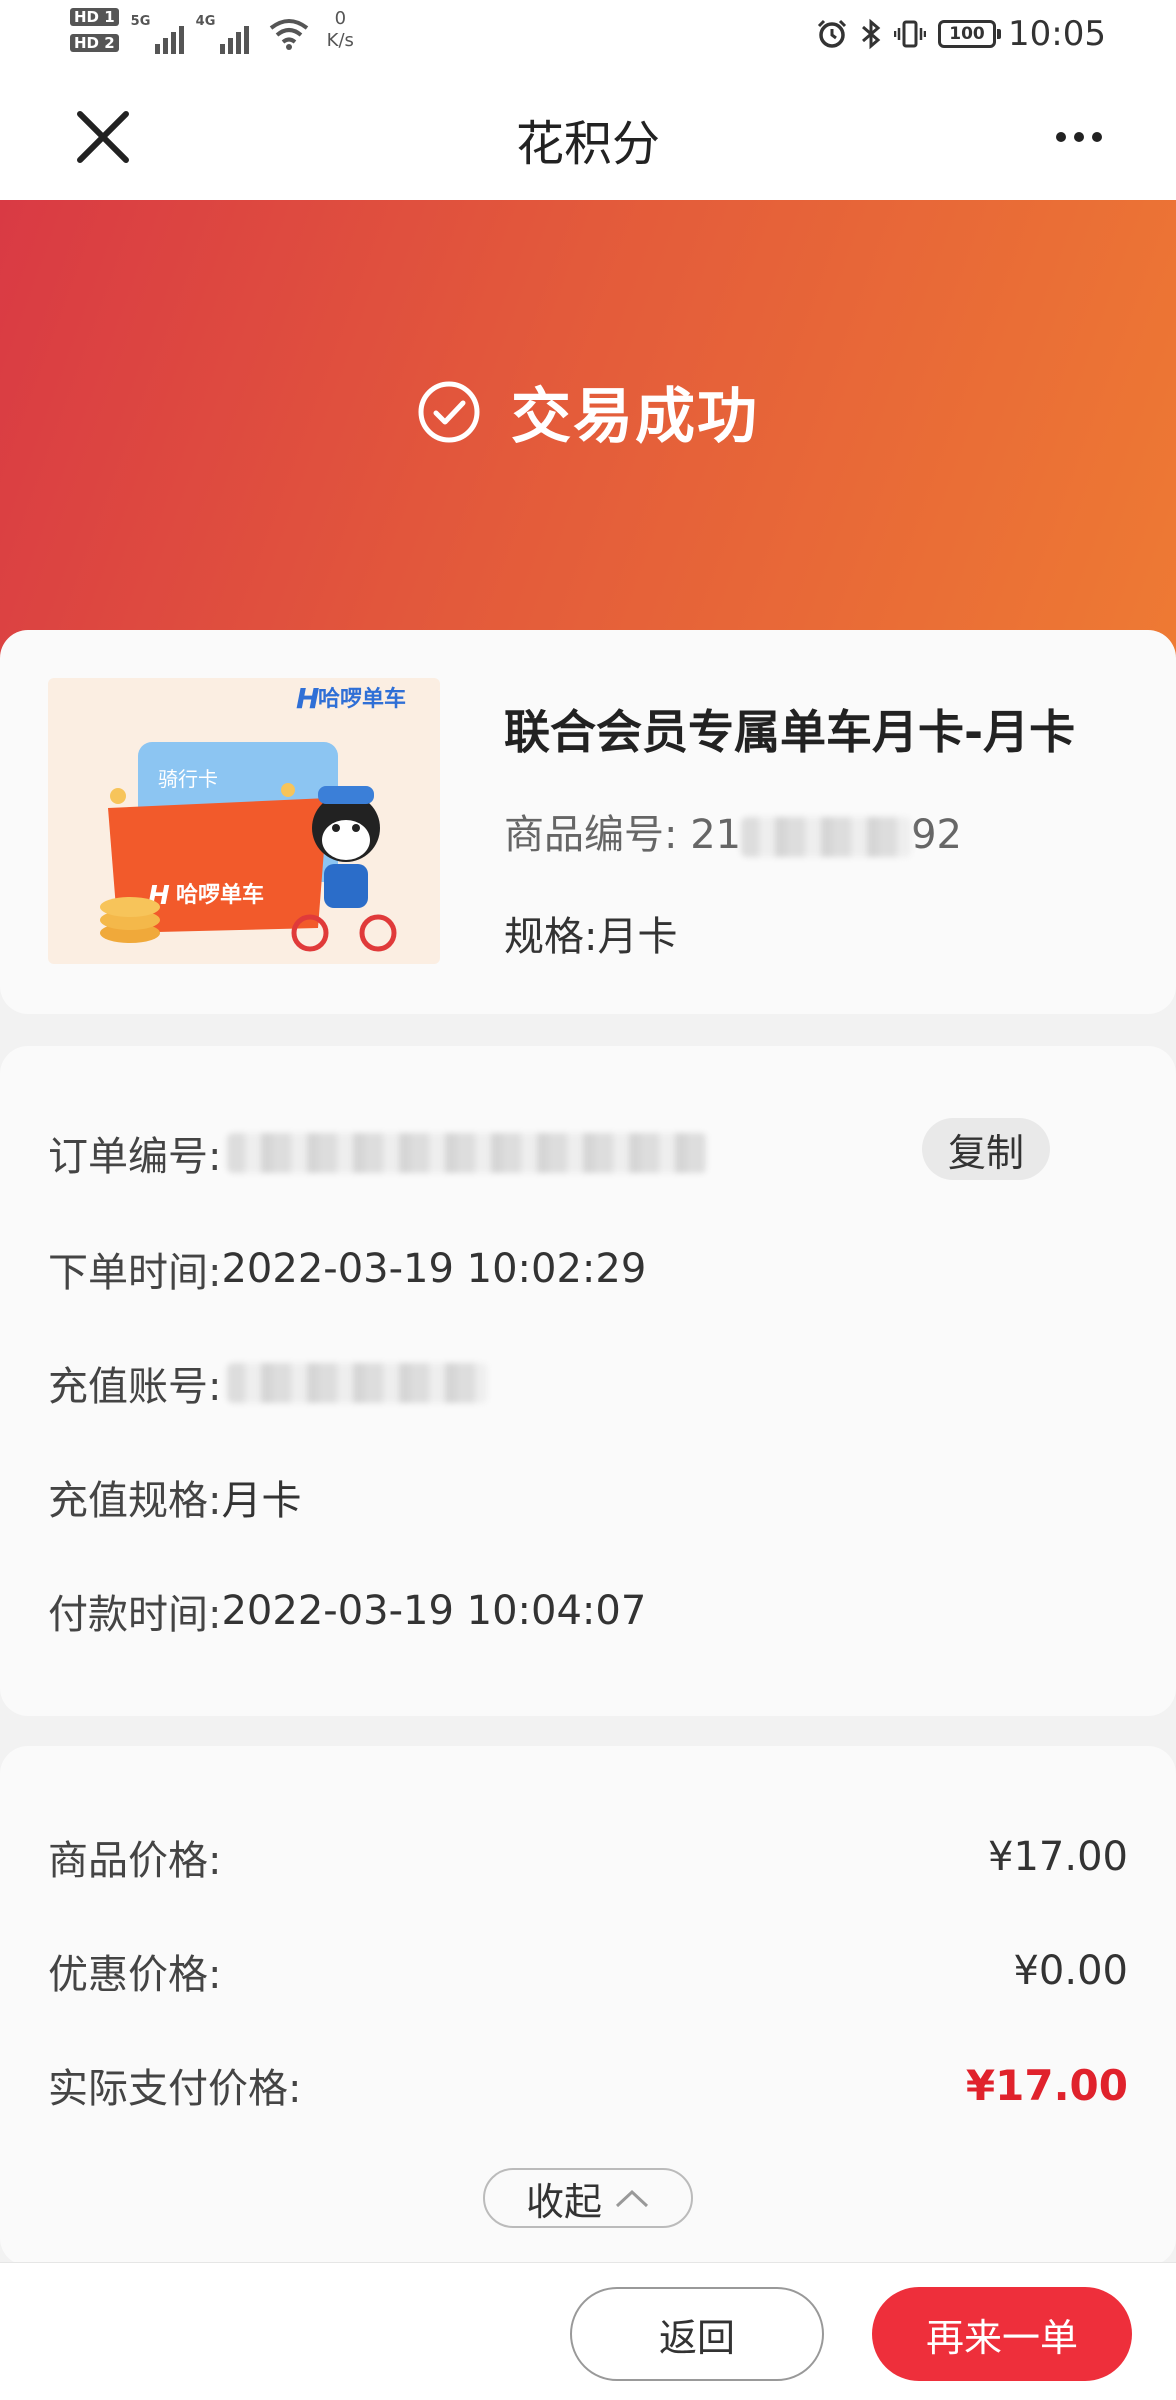 This screenshot has height=2400, width=1176. What do you see at coordinates (467, 1153) in the screenshot?
I see `redacted-order-number` at bounding box center [467, 1153].